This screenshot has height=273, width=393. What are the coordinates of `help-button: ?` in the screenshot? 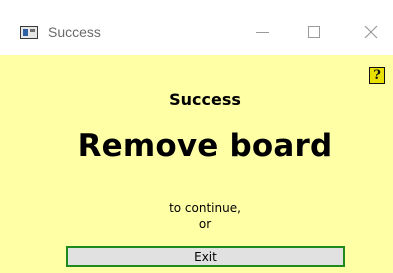 It's located at (377, 75).